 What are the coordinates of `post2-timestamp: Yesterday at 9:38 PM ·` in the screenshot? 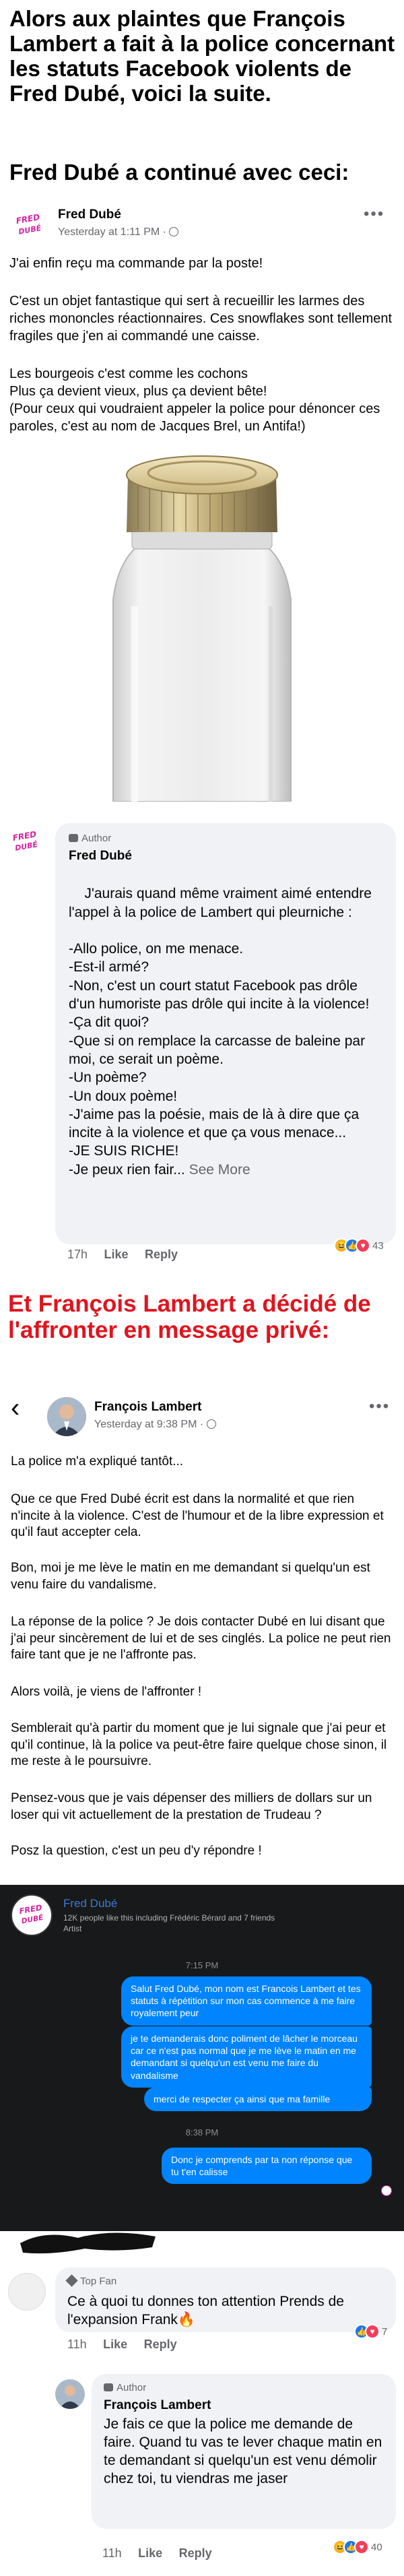 It's located at (148, 1424).